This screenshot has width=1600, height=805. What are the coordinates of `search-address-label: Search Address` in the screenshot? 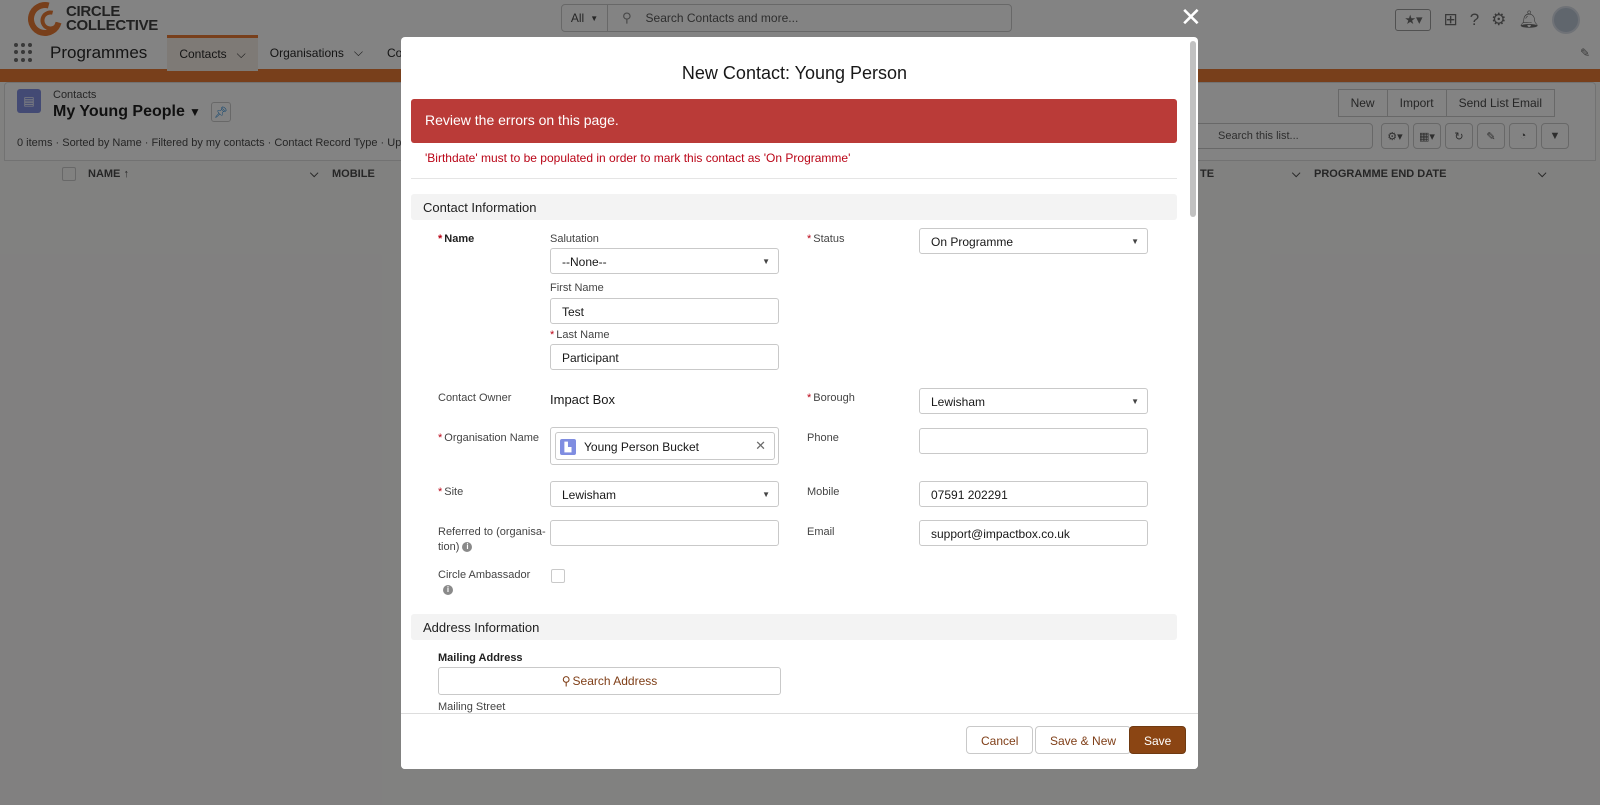 It's located at (615, 681).